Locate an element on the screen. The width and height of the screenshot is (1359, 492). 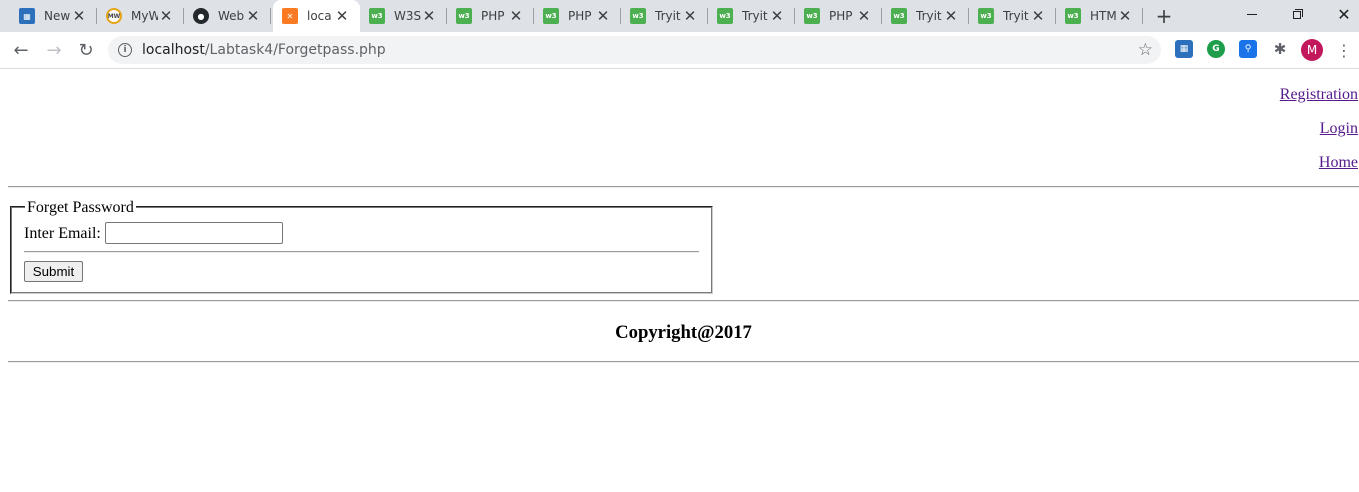
back-button: ← is located at coordinates (21, 50).